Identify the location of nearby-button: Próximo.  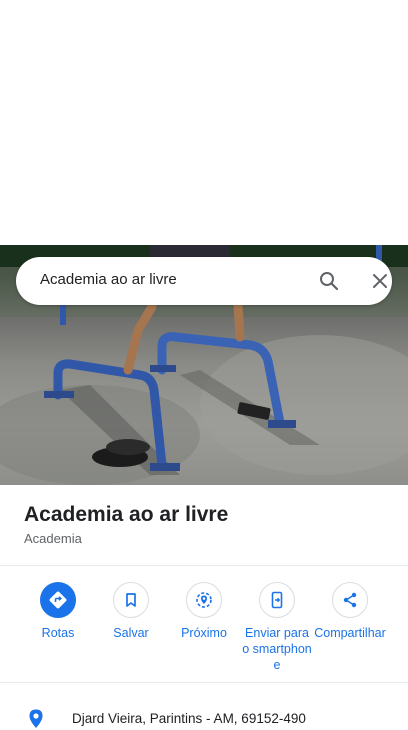
(204, 611).